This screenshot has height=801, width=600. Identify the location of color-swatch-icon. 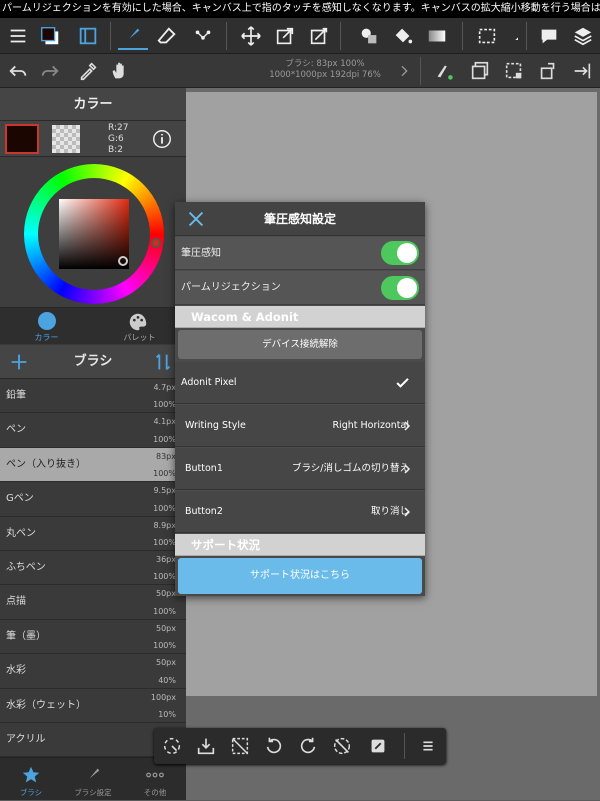
(50, 36).